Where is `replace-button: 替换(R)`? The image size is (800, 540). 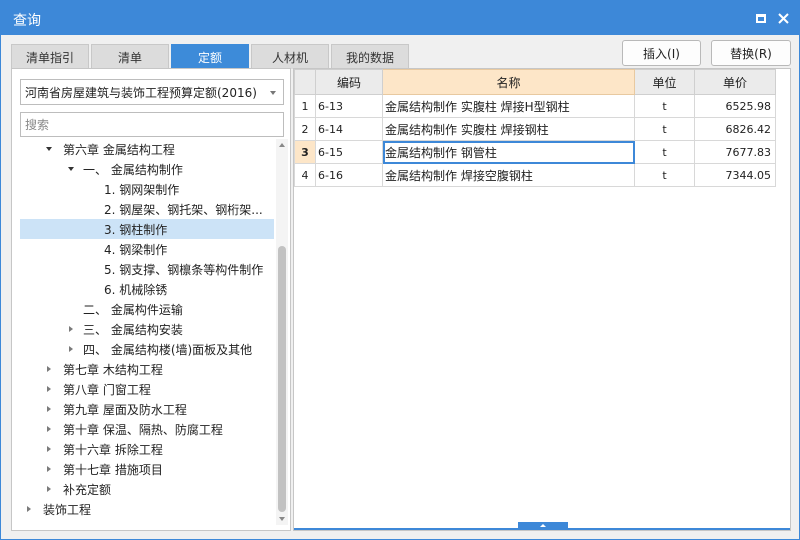 replace-button: 替换(R) is located at coordinates (751, 53).